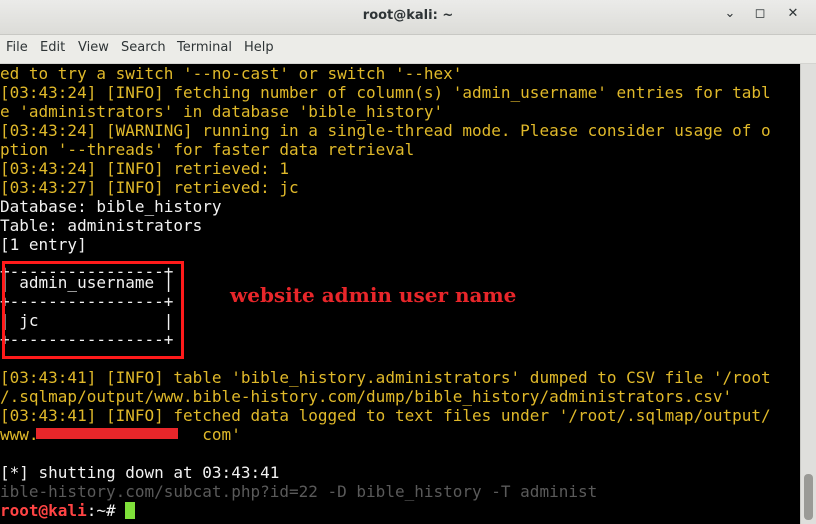 The height and width of the screenshot is (524, 816). I want to click on menu-file: File, so click(17, 47).